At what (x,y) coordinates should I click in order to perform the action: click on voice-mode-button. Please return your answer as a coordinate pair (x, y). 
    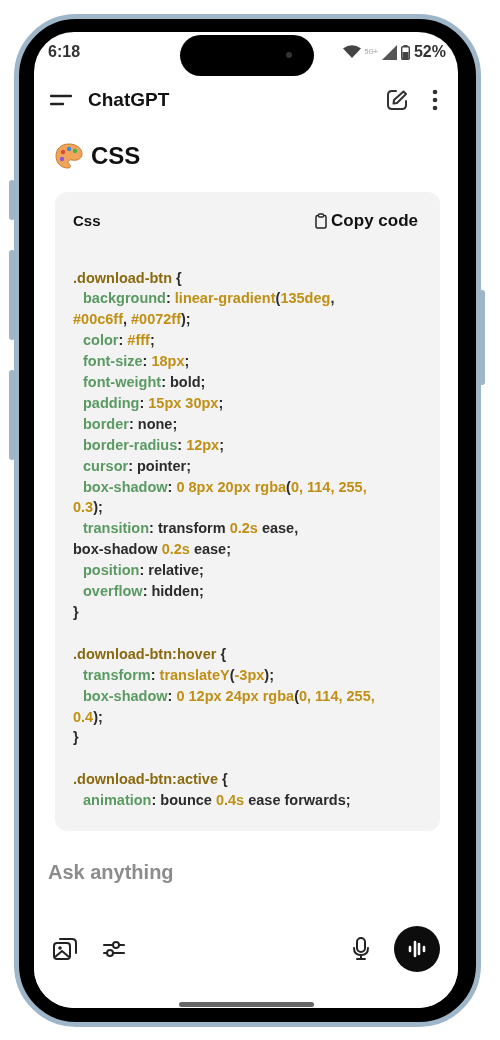
    Looking at the image, I should click on (417, 949).